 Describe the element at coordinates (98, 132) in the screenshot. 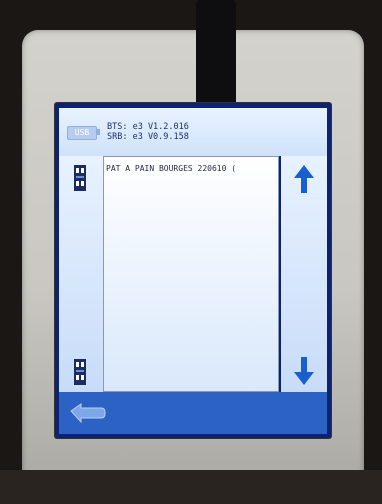

I see `usb-connector-icon` at that location.